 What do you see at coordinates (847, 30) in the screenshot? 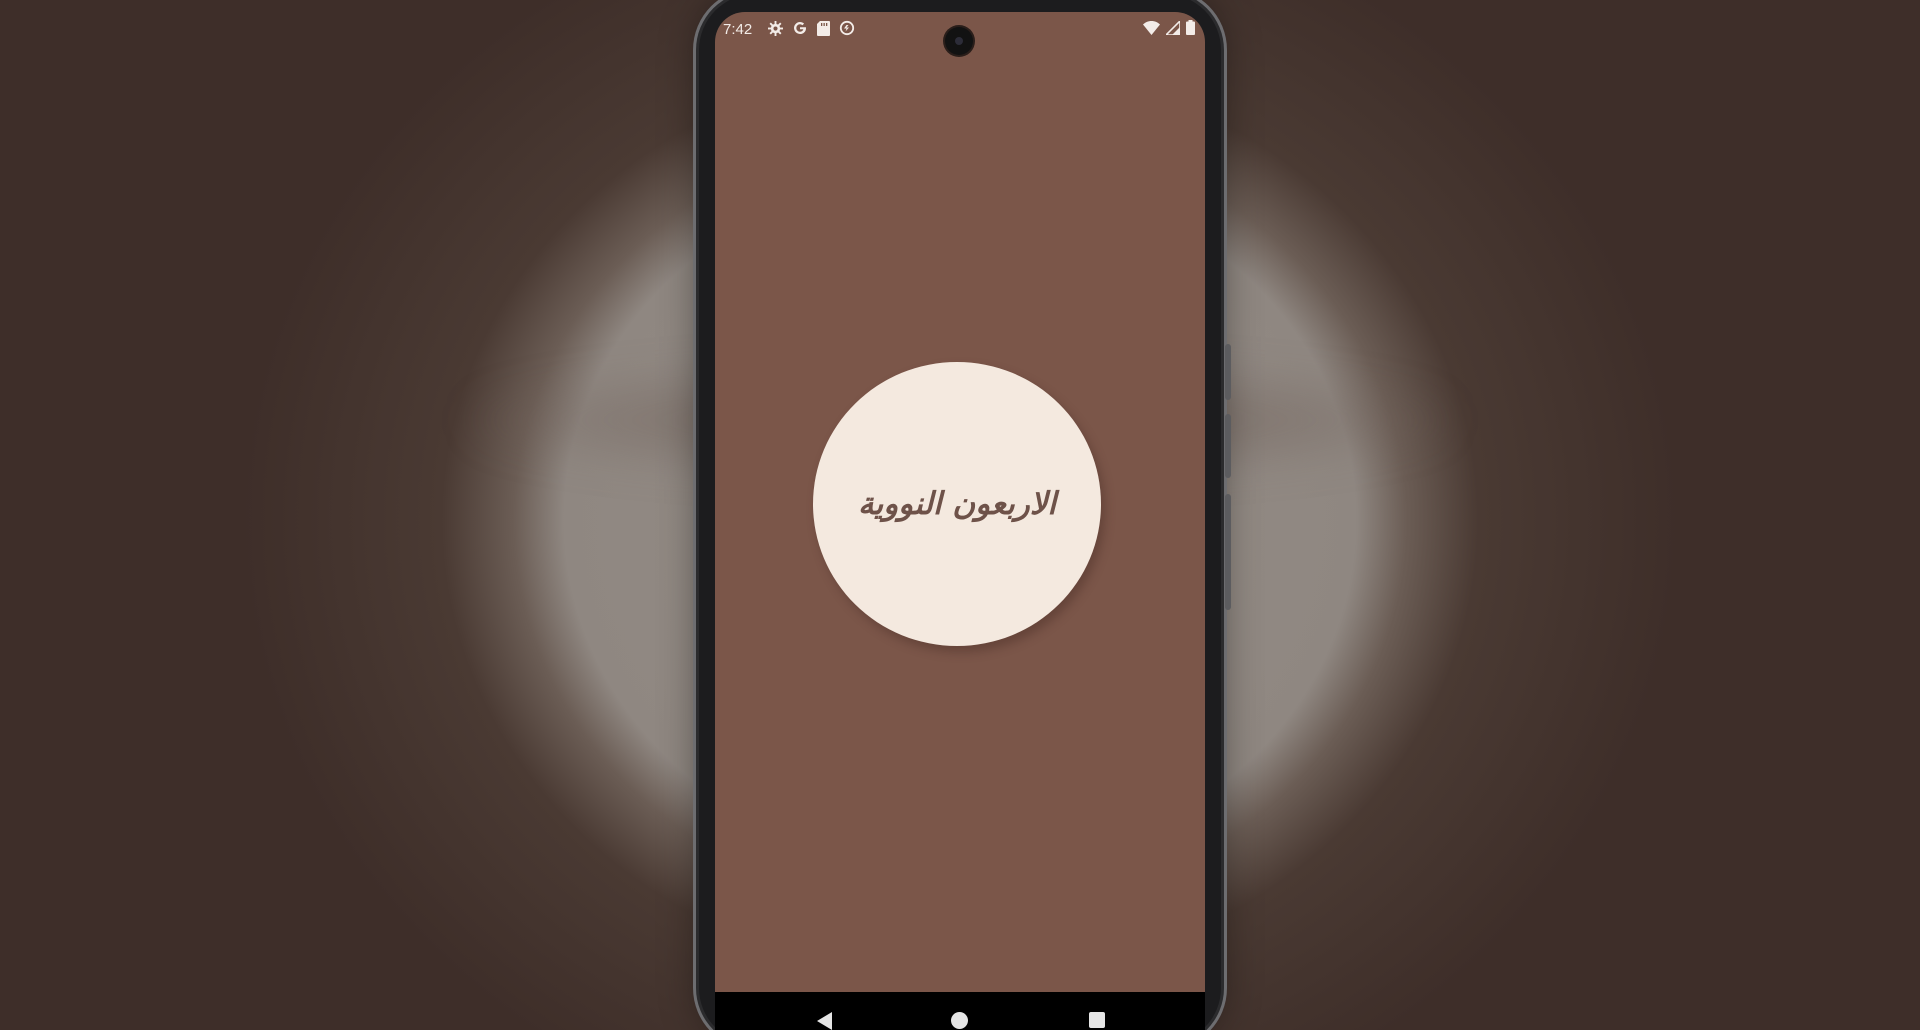
I see `data-saver-icon` at bounding box center [847, 30].